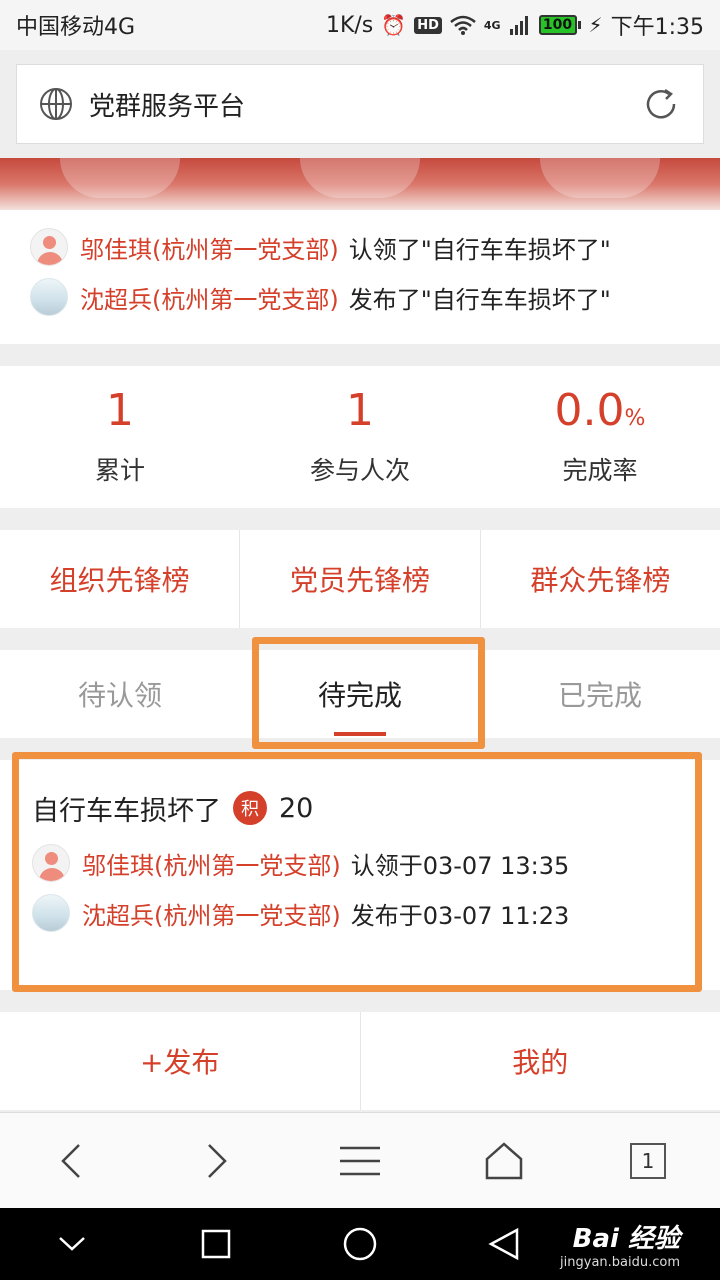 The height and width of the screenshot is (1280, 720). I want to click on mine-button: 我的, so click(540, 1061).